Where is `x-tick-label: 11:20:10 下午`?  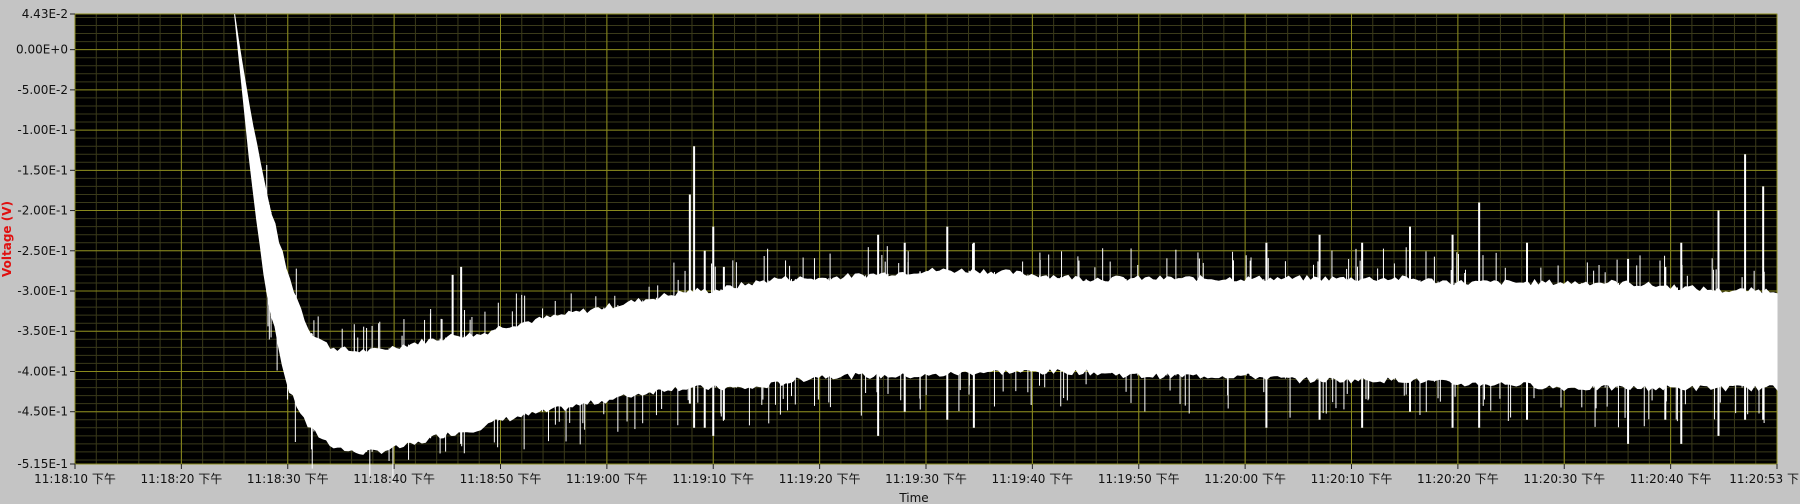 x-tick-label: 11:20:10 下午 is located at coordinates (1352, 479).